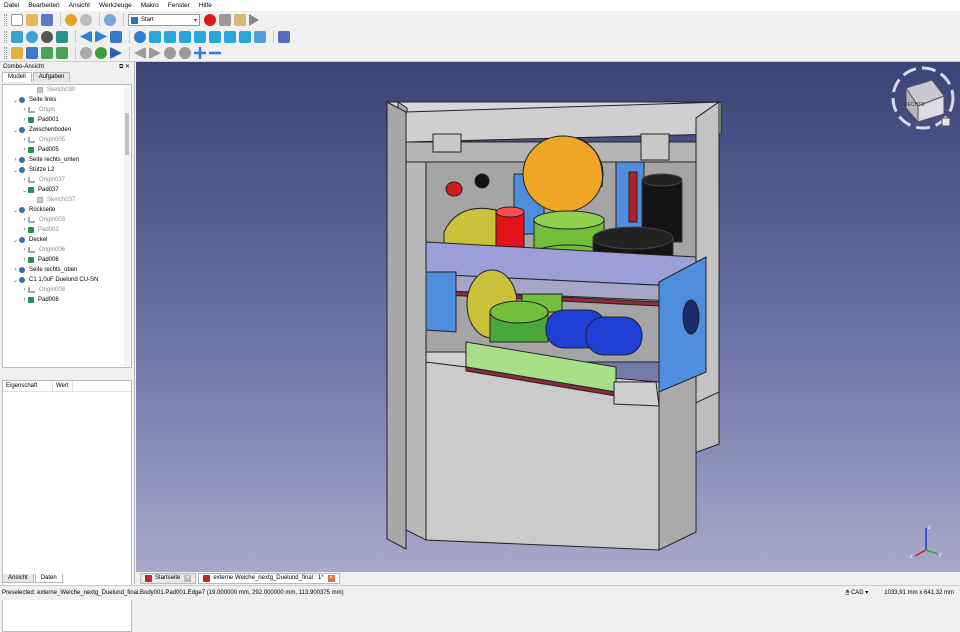 This screenshot has width=960, height=632. What do you see at coordinates (67, 120) in the screenshot?
I see `tree-item: › Pad001` at bounding box center [67, 120].